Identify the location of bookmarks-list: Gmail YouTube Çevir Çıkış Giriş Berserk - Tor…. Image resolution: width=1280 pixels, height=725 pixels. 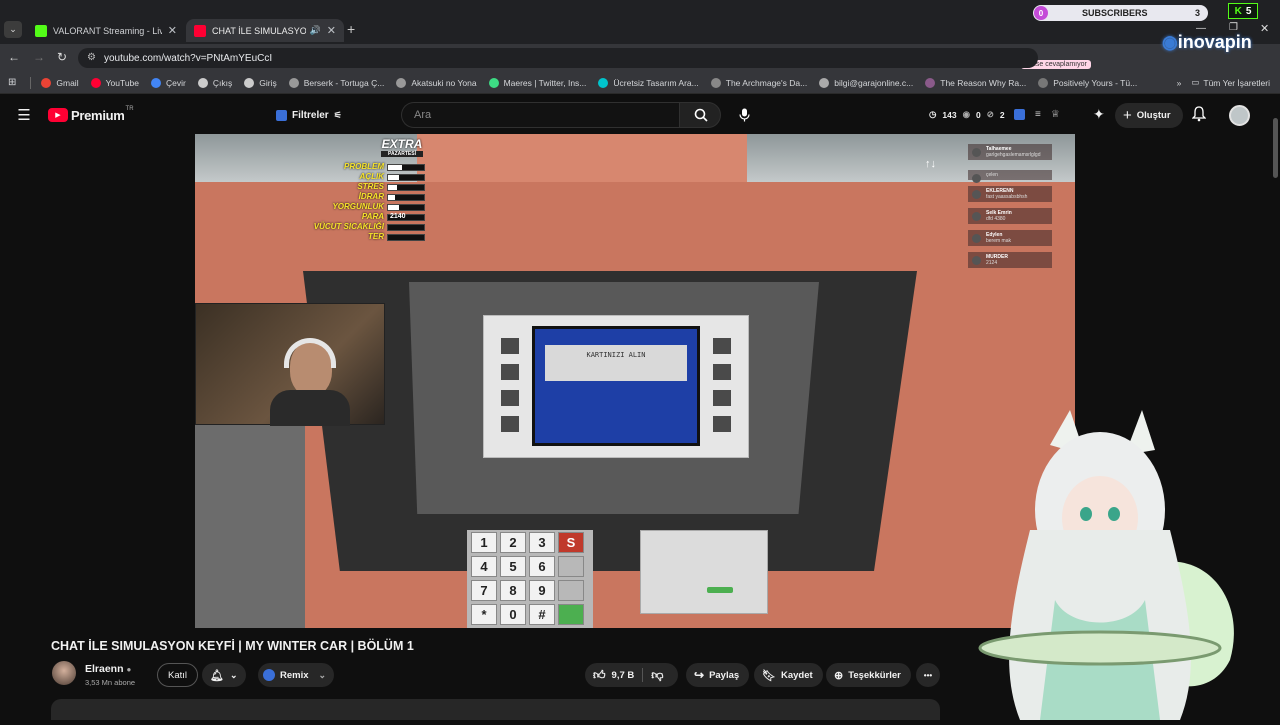
(595, 82).